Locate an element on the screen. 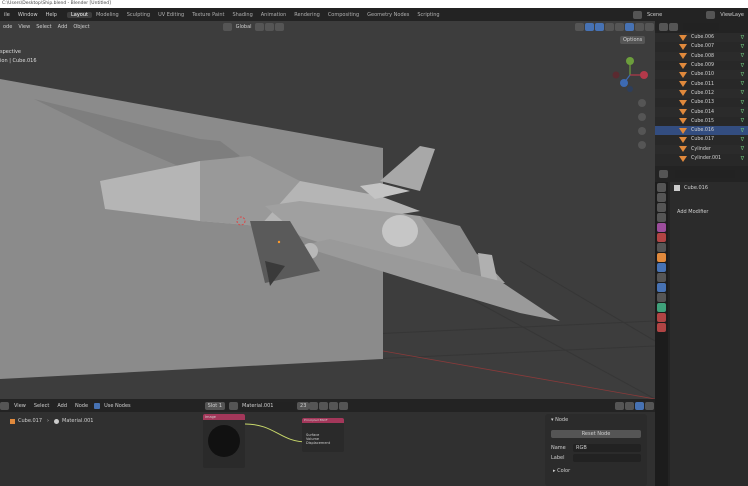 The image size is (748, 486). camera-icon is located at coordinates (642, 131).